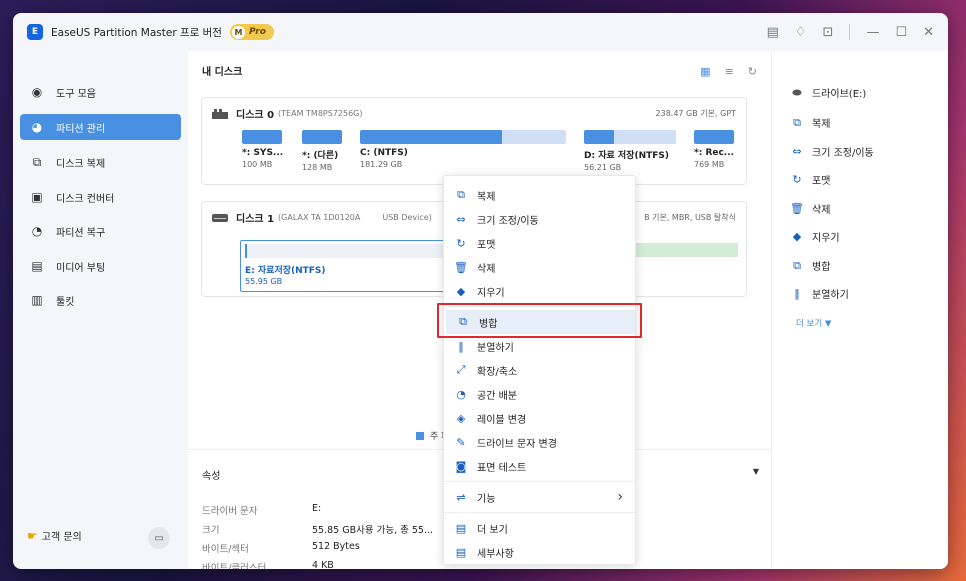 The width and height of the screenshot is (966, 581). What do you see at coordinates (508, 221) in the screenshot?
I see `menu-item-label: 크기 조정/이동` at bounding box center [508, 221].